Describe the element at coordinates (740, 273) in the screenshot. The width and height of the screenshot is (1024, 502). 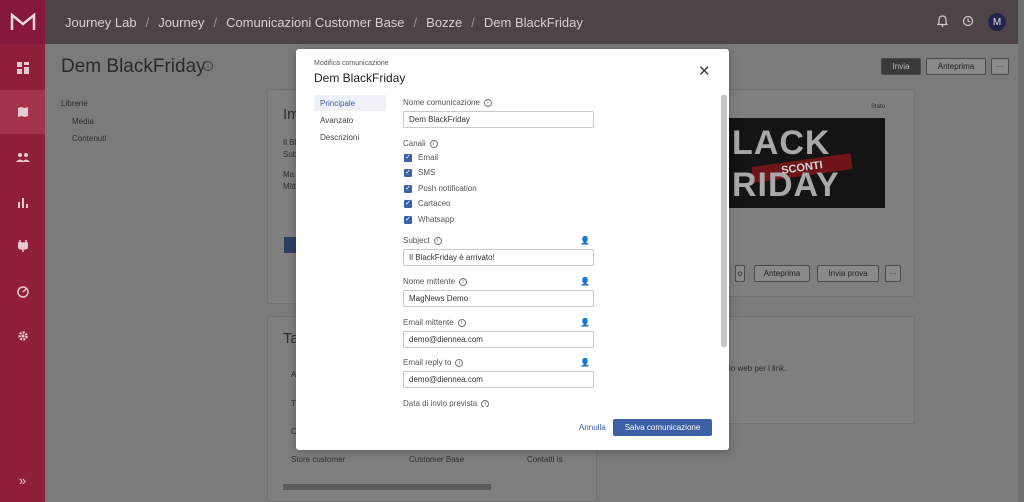
I see `background-button: o` at that location.